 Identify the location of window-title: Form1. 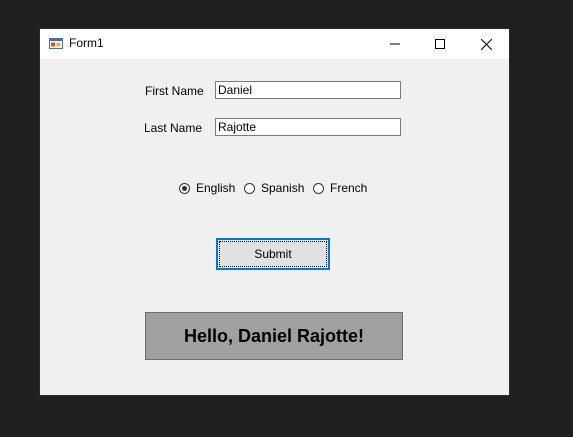
(86, 43).